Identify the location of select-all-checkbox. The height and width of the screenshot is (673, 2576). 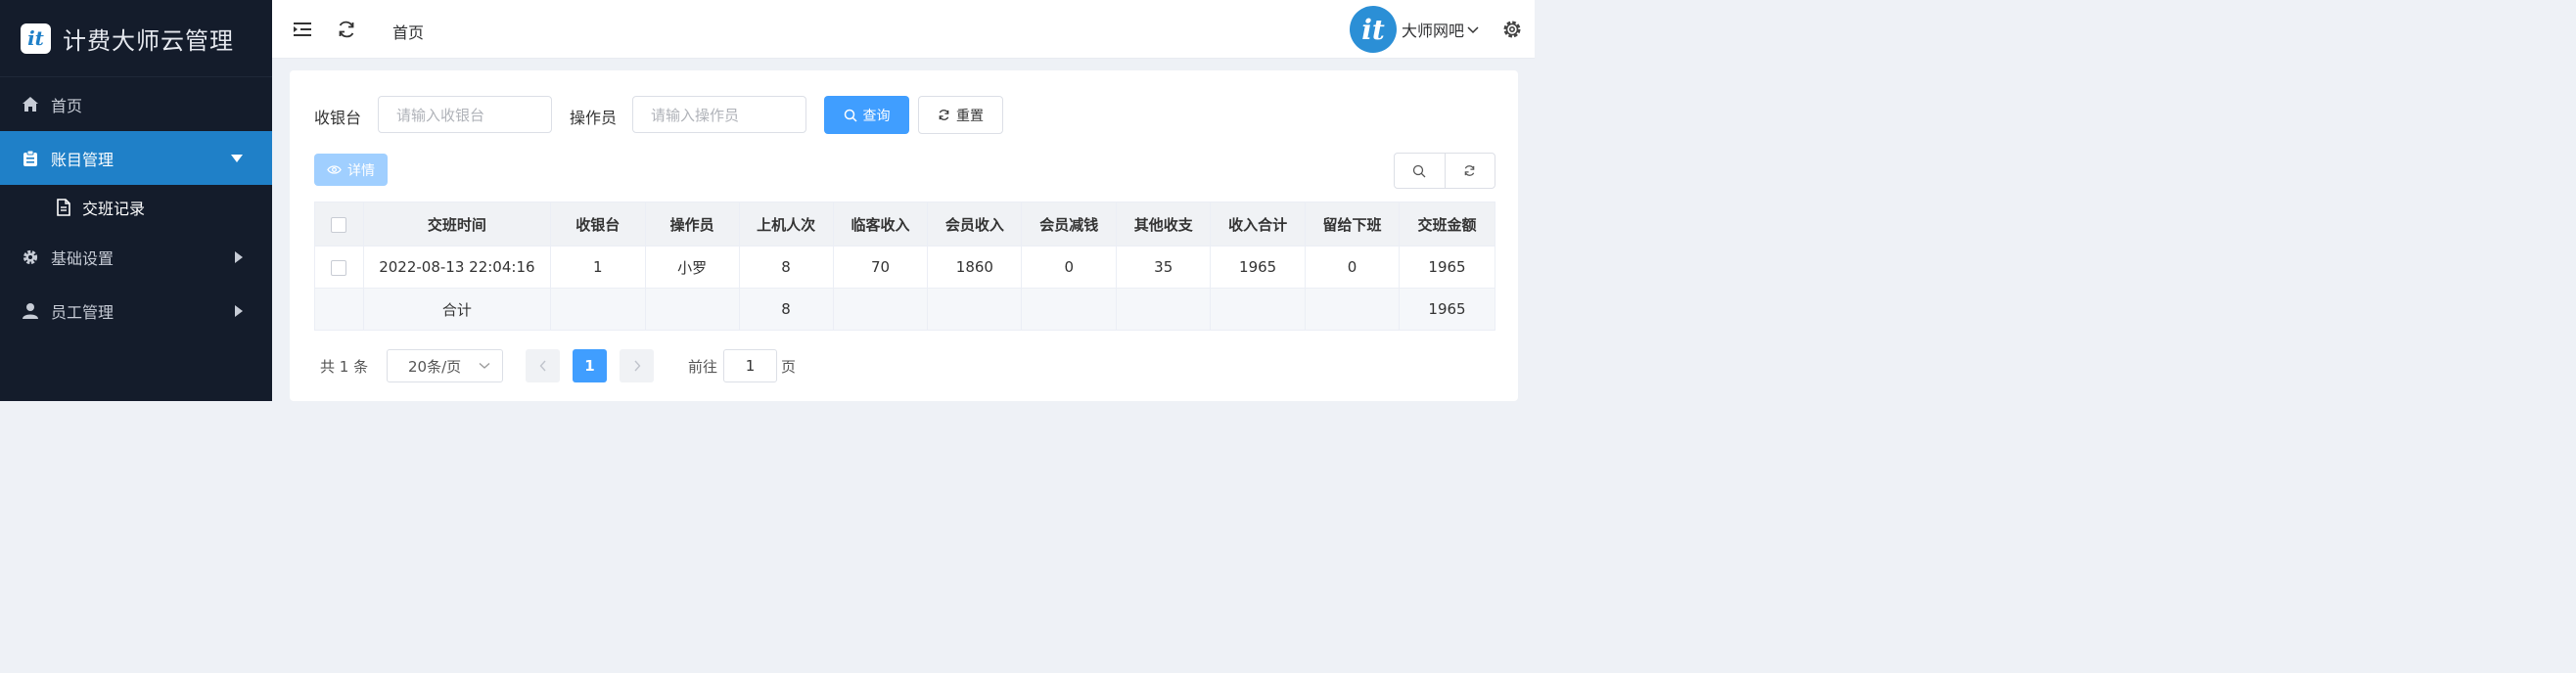
(339, 224).